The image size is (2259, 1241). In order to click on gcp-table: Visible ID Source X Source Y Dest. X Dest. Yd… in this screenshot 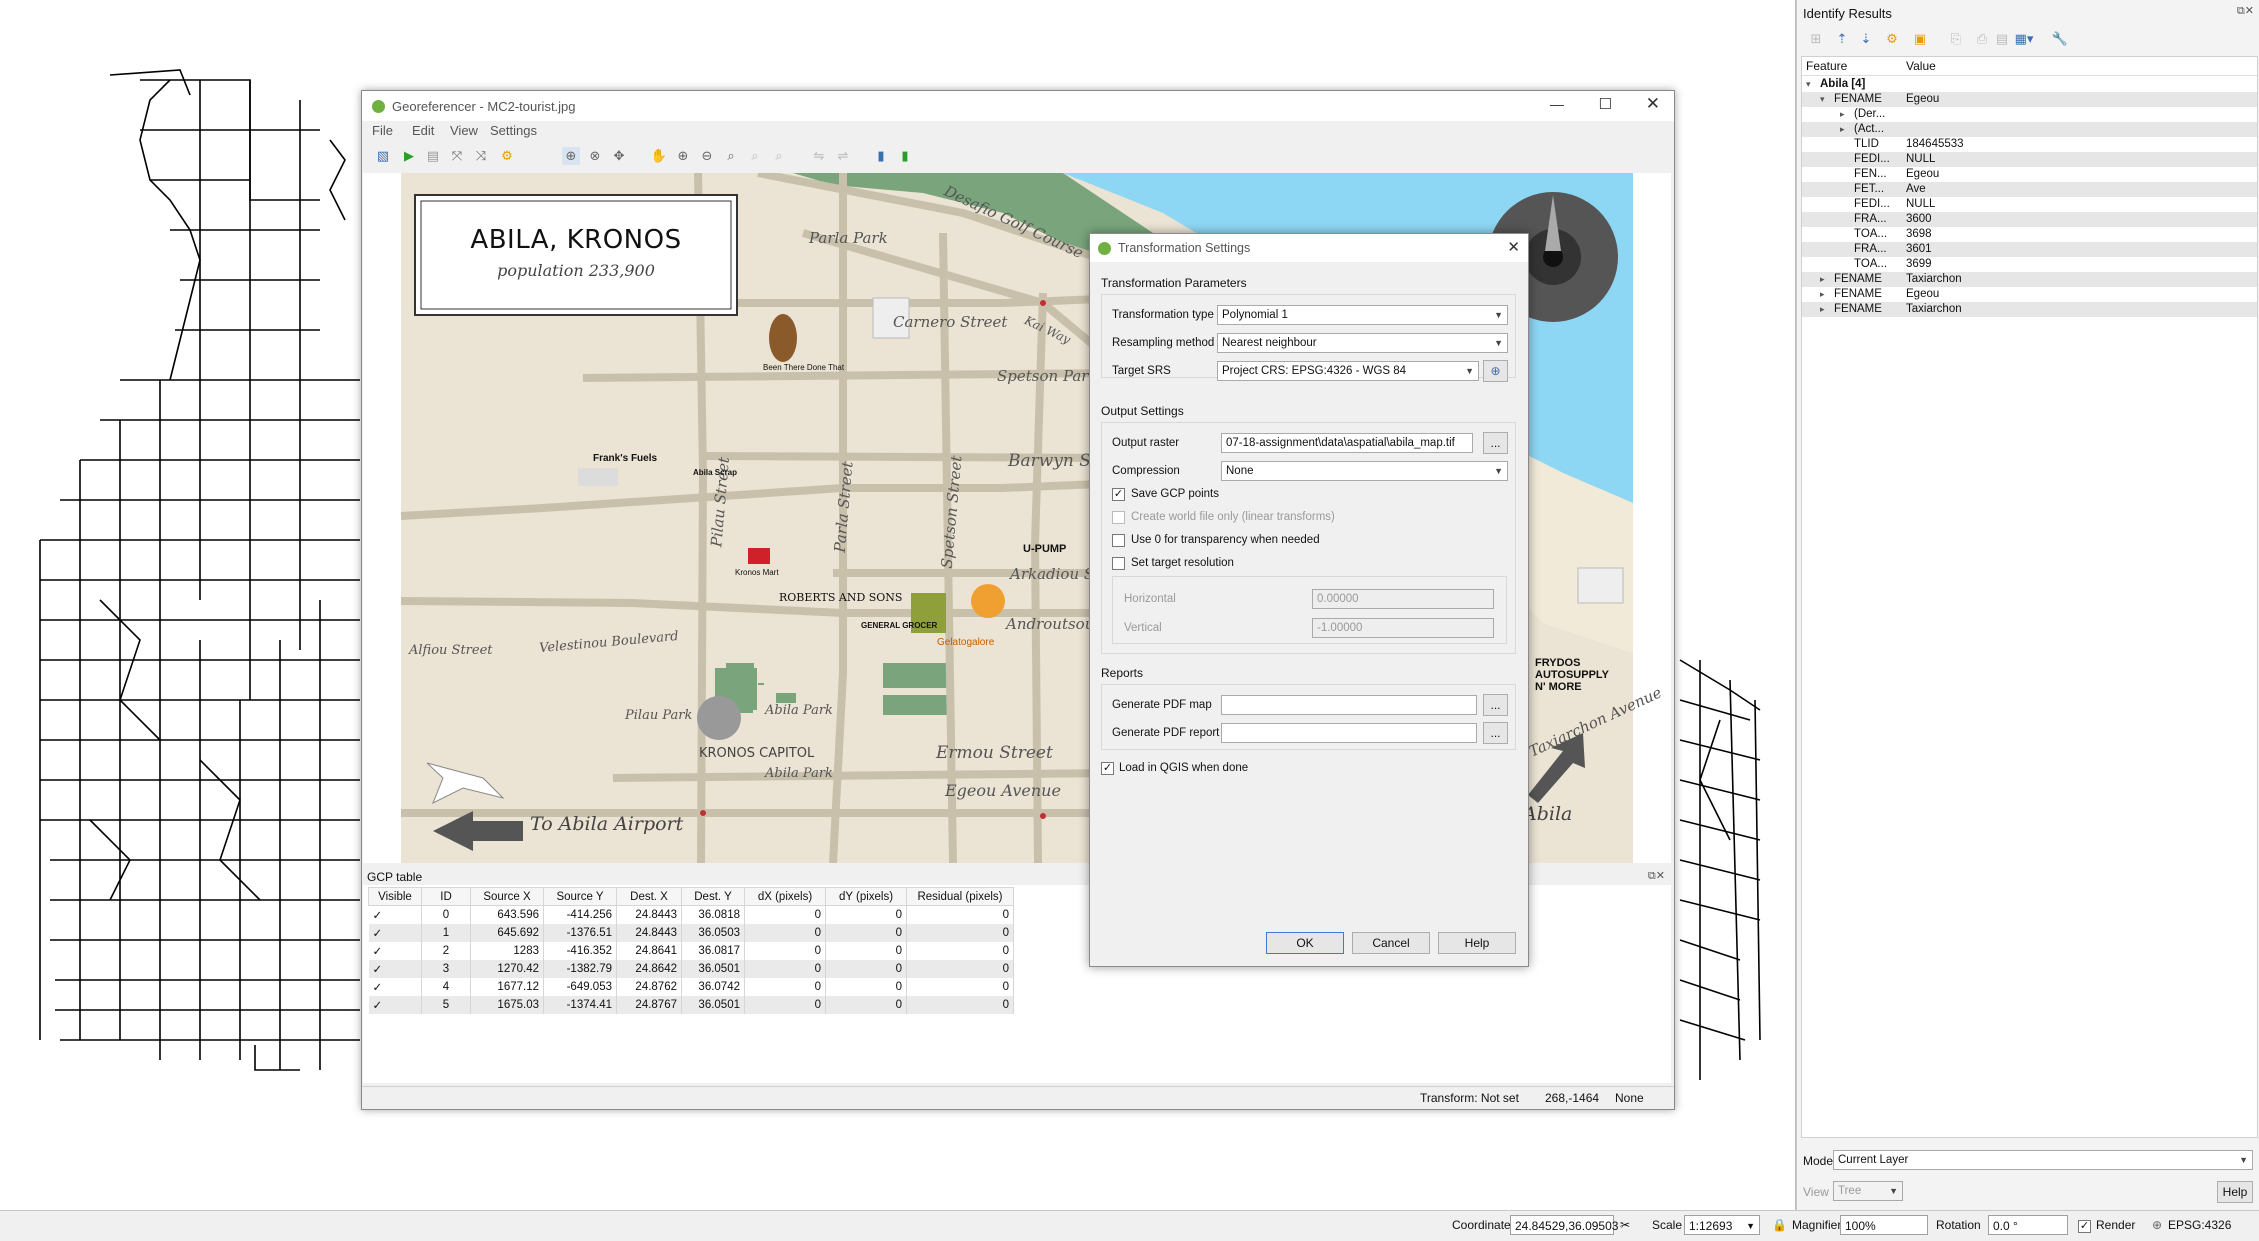, I will do `click(691, 950)`.